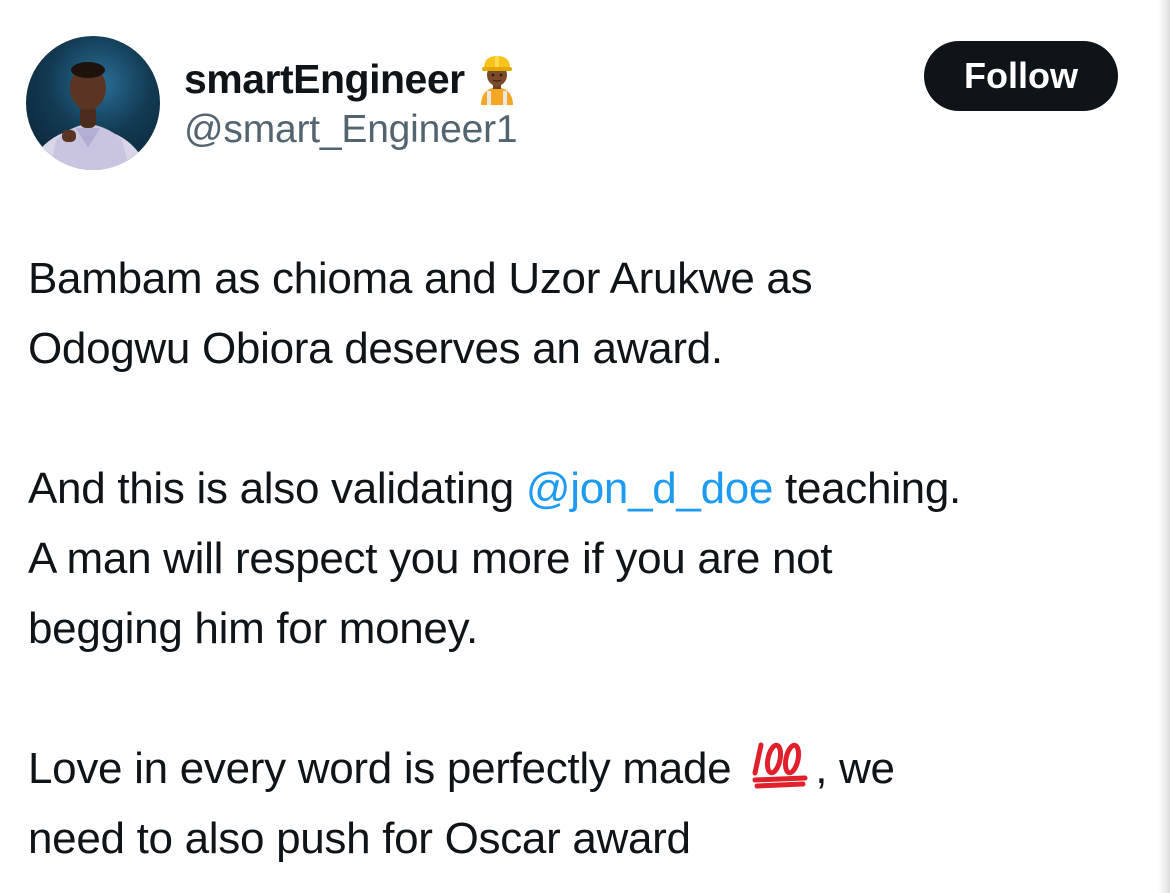  I want to click on tweet-text-segment: Love in every word is perfectly made, so click(386, 768).